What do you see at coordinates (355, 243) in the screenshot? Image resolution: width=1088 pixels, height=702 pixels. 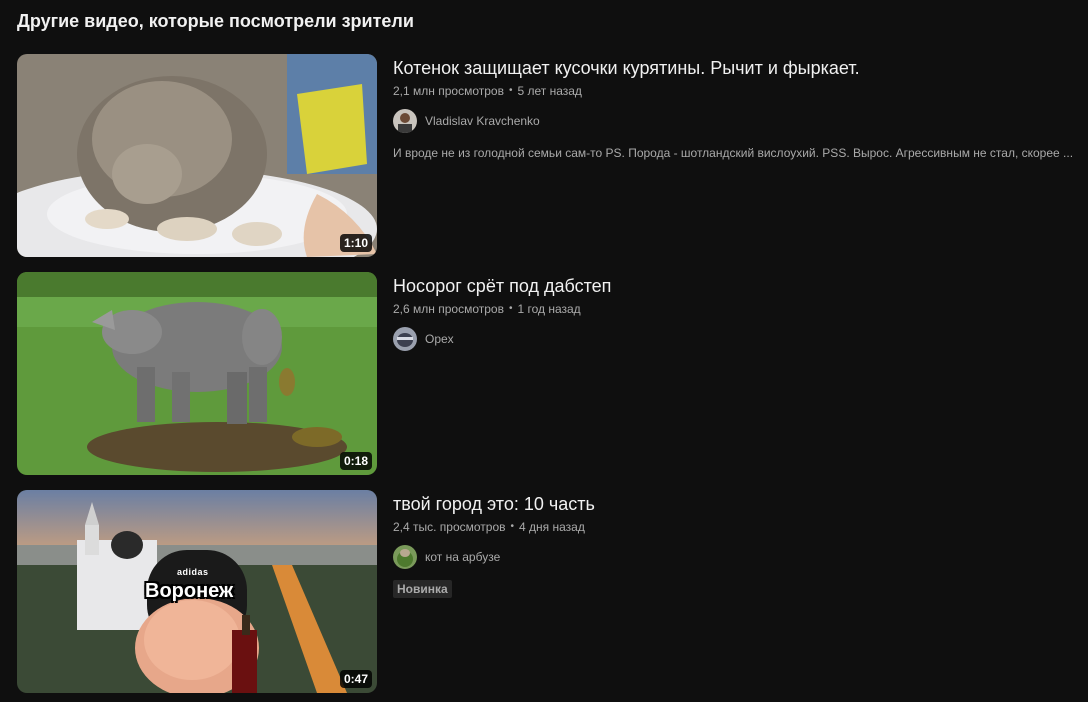 I see `video-duration: 1:10` at bounding box center [355, 243].